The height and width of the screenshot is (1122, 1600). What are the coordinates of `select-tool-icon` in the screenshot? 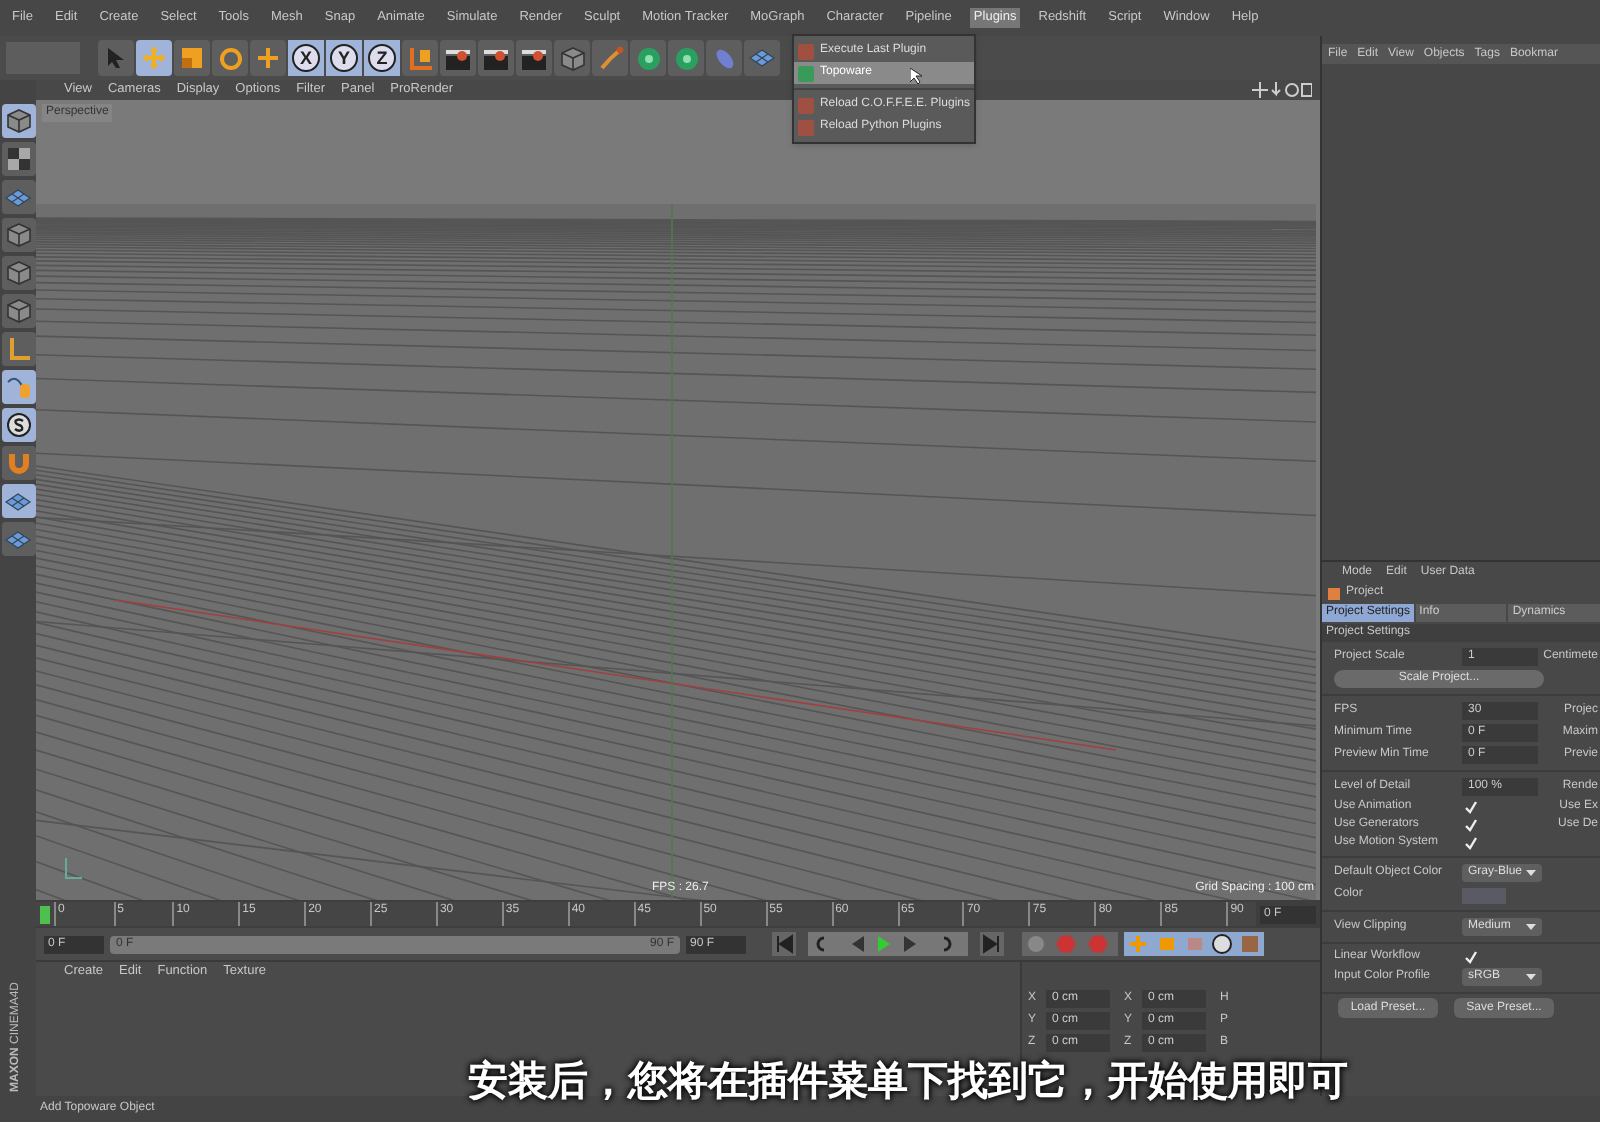 It's located at (116, 58).